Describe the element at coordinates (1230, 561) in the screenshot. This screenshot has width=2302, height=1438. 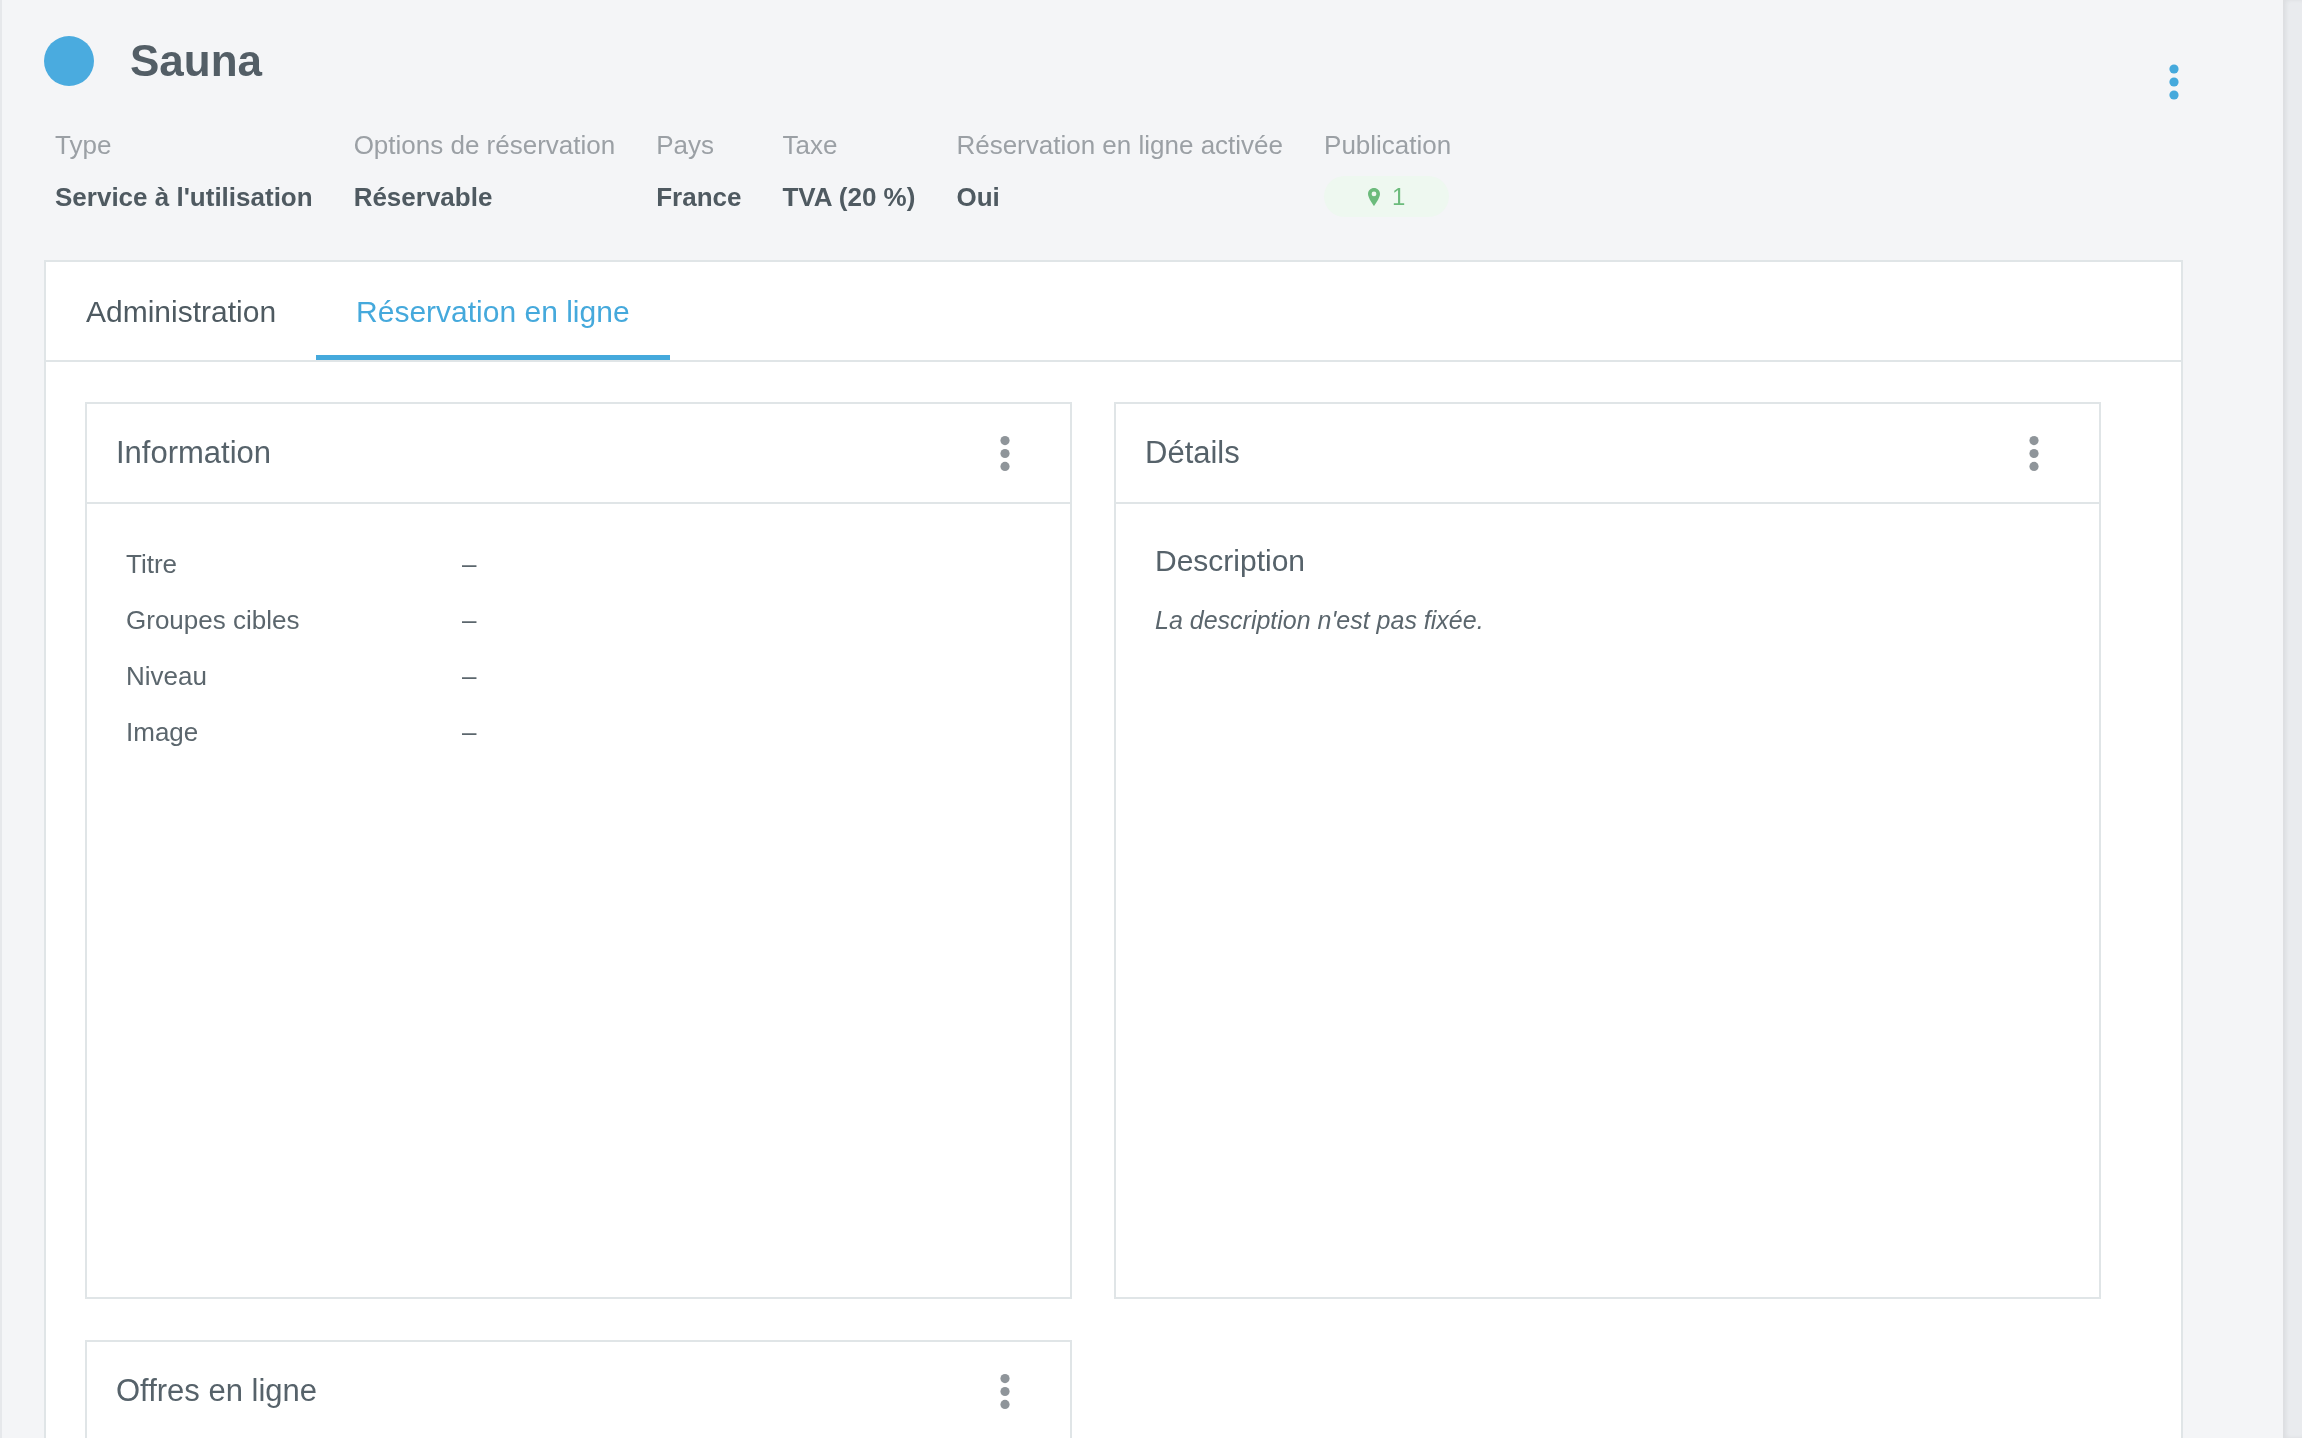
I see `description-heading: Description` at that location.